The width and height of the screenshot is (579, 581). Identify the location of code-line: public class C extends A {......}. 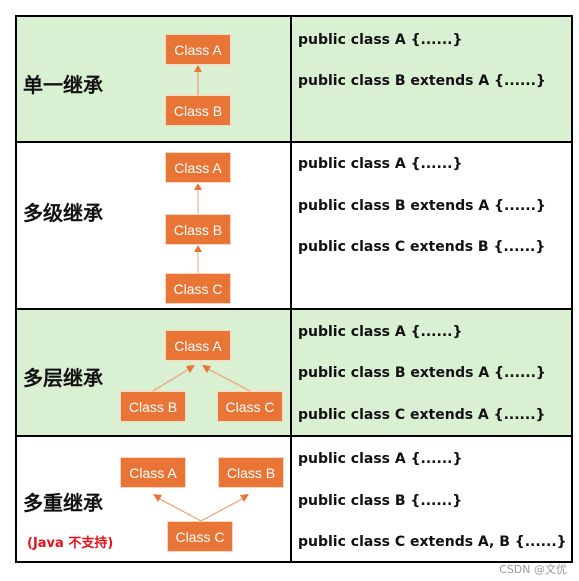
(422, 415).